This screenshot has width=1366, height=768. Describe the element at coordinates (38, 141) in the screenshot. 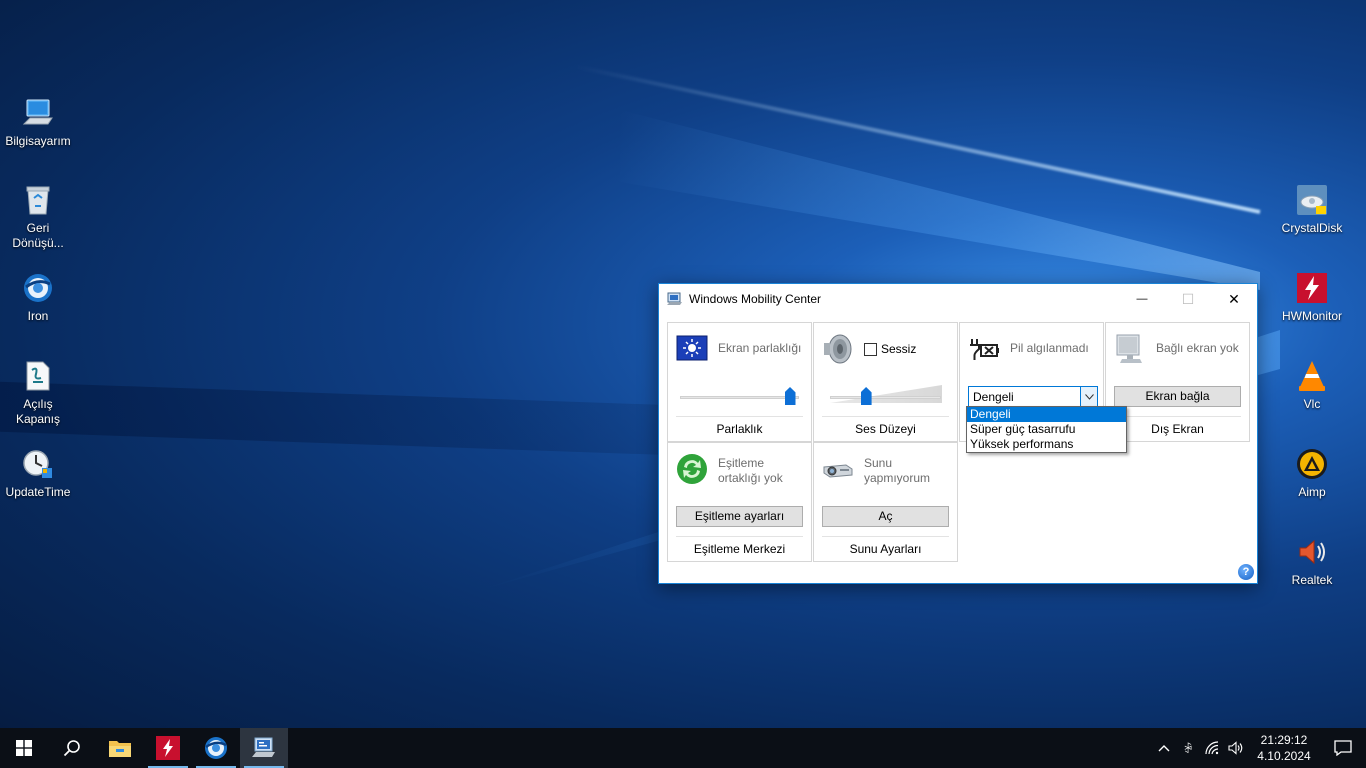

I see `desktop-icon-label: Bilgisayarım` at that location.